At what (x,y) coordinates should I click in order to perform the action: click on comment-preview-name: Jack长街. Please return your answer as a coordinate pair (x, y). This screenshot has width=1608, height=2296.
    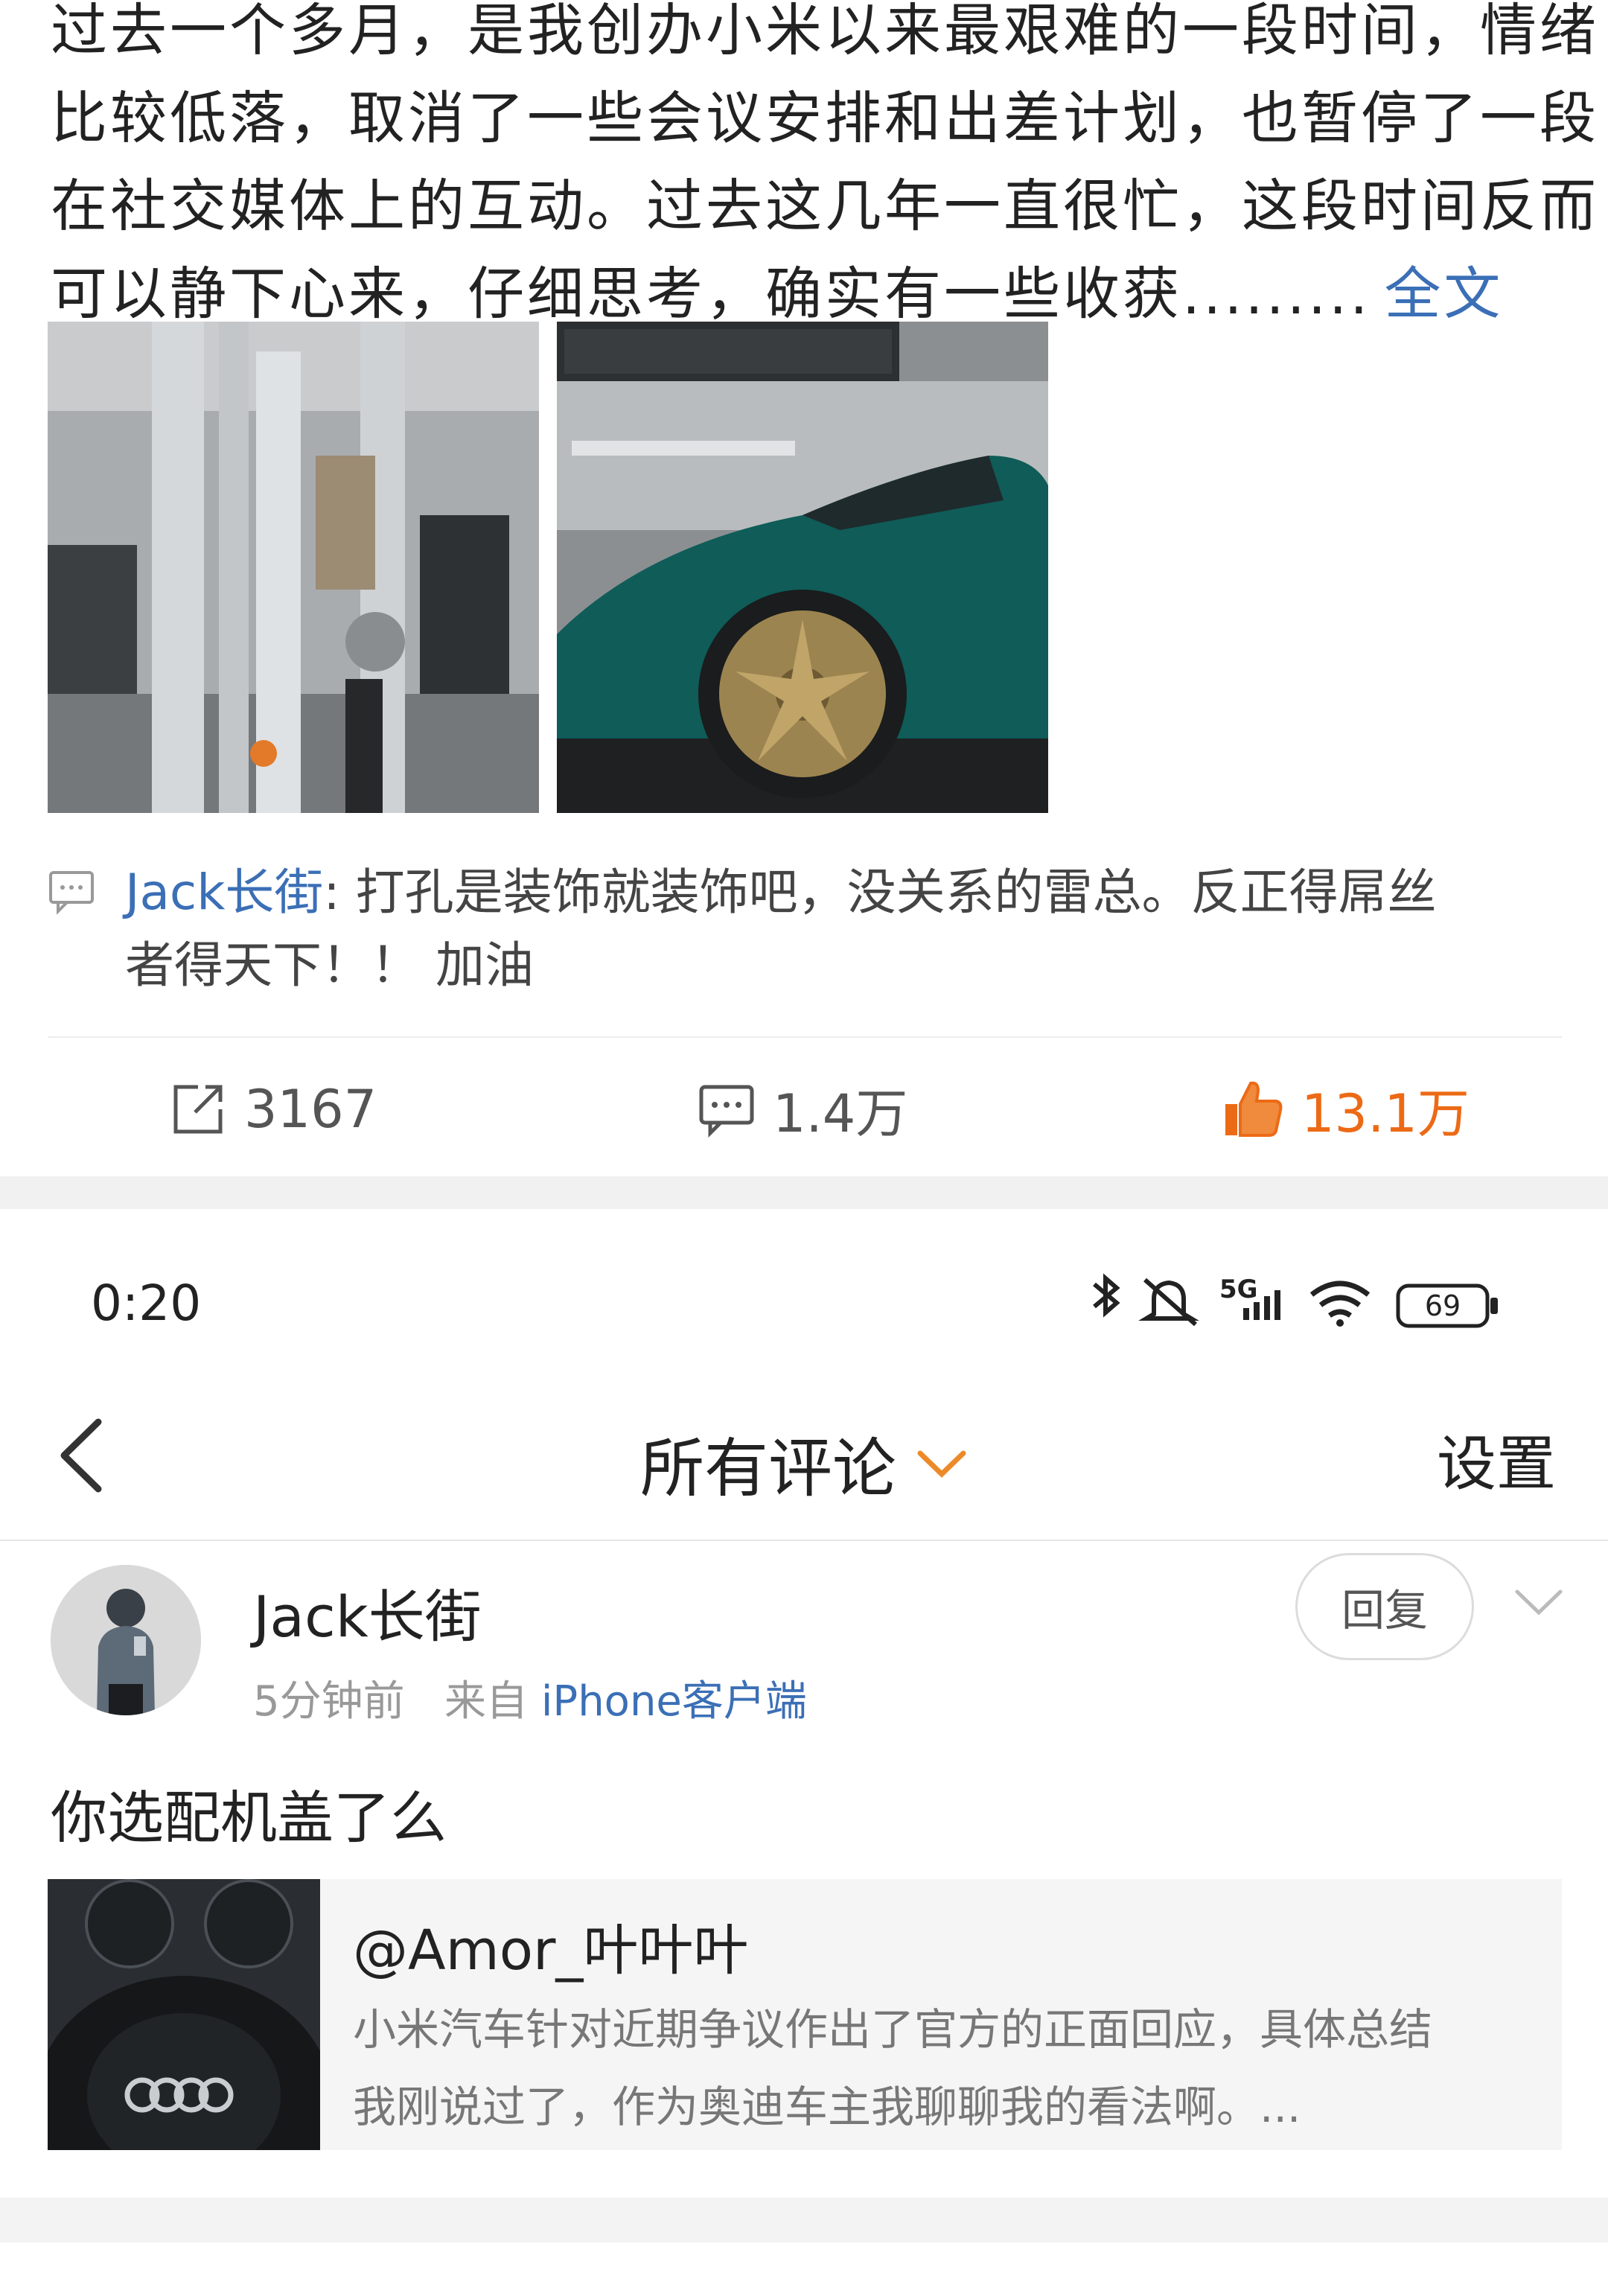
    Looking at the image, I should click on (224, 892).